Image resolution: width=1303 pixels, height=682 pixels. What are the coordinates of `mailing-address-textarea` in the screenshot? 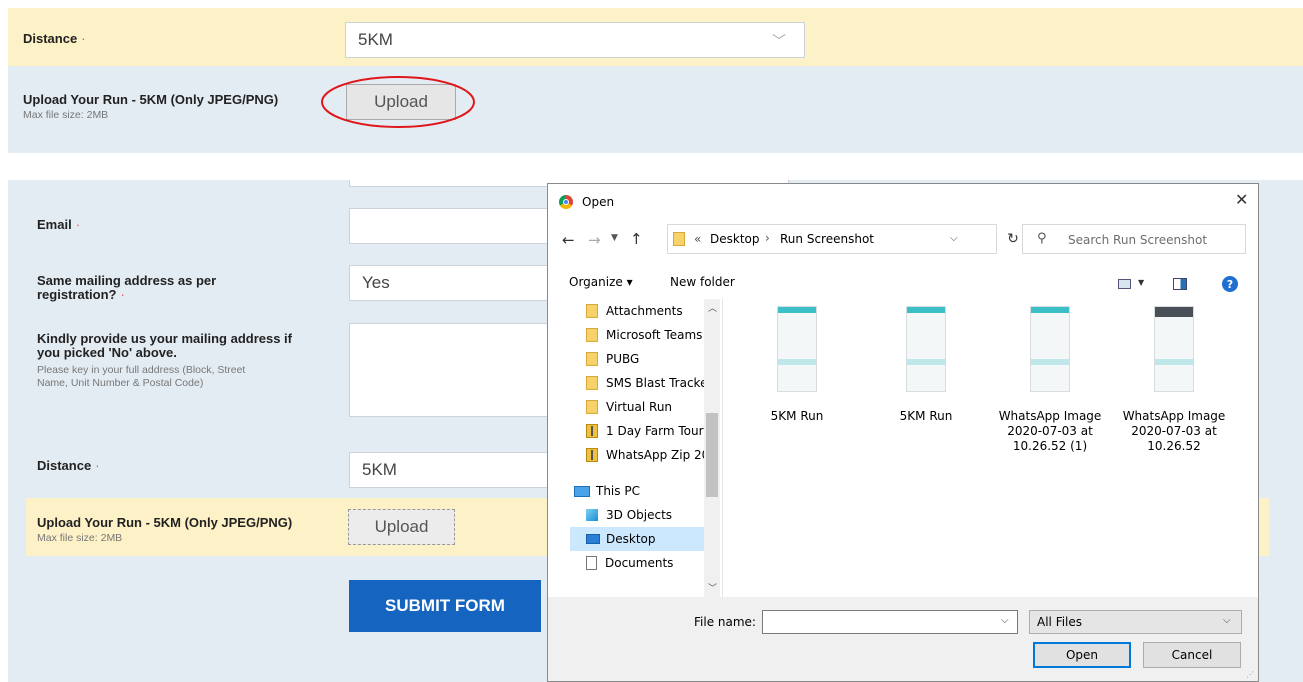 It's located at (449, 370).